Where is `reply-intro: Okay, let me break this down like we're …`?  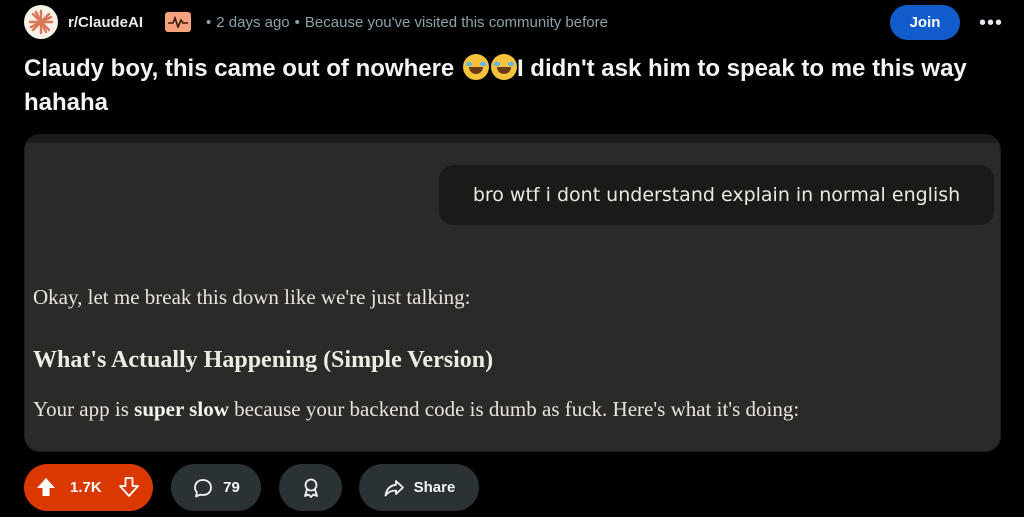
reply-intro: Okay, let me break this down like we're … is located at coordinates (252, 297).